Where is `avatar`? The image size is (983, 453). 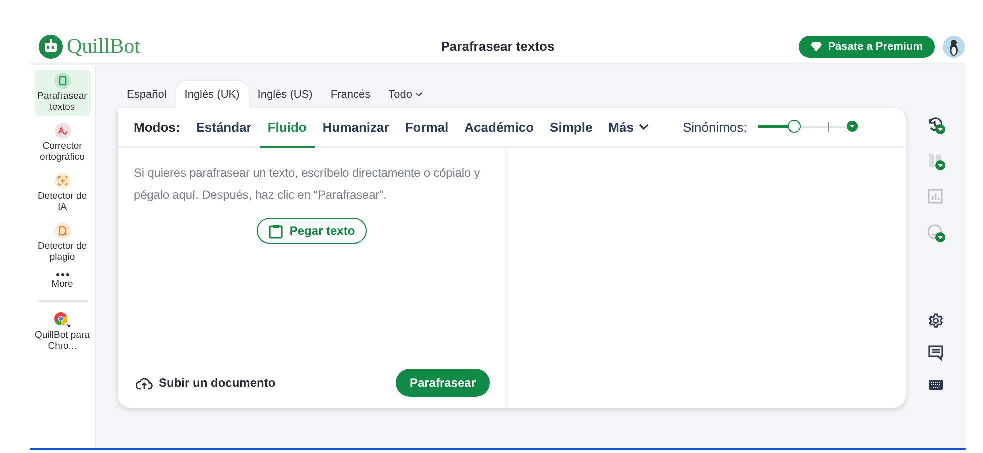
avatar is located at coordinates (954, 47).